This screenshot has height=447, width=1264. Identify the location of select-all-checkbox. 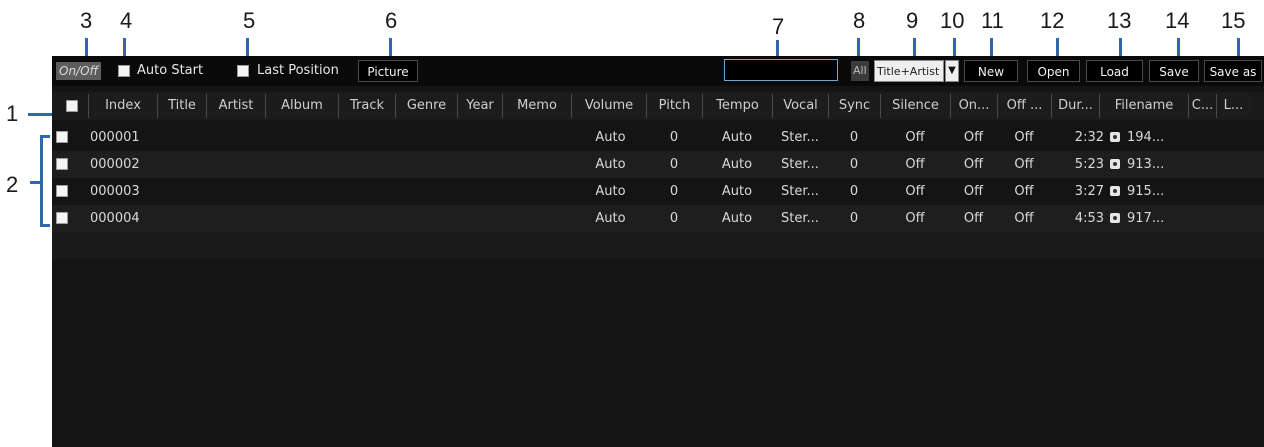
(72, 106).